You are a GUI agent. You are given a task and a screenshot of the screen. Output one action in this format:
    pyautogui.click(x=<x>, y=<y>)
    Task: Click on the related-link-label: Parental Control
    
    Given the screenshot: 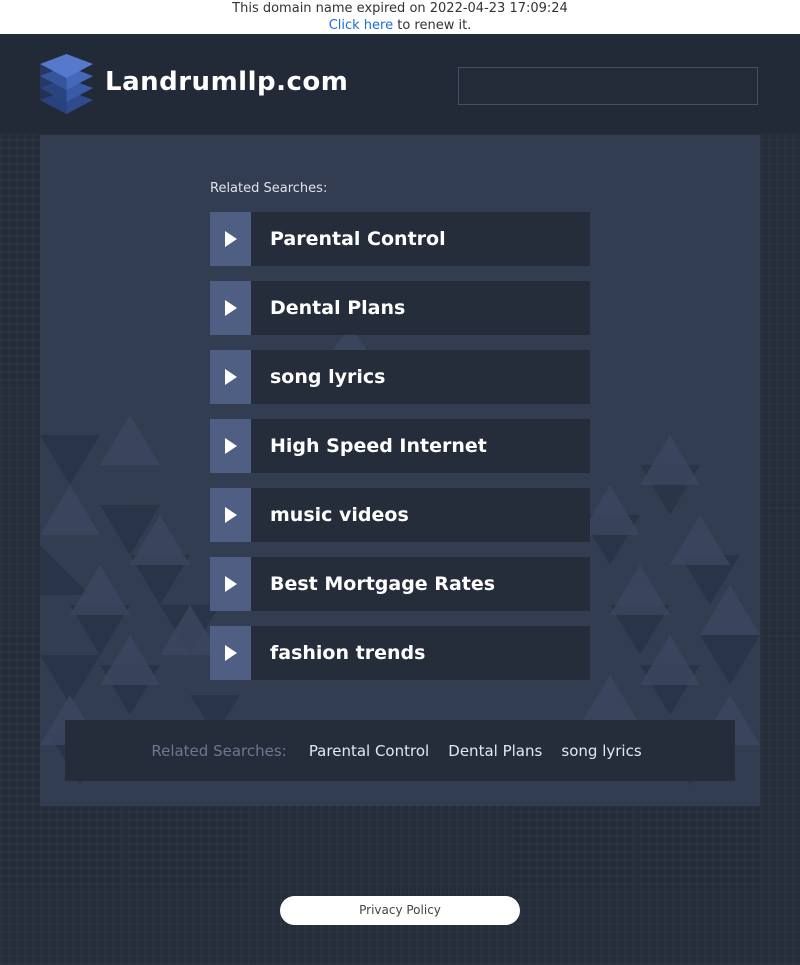 What is the action you would take?
    pyautogui.click(x=358, y=239)
    